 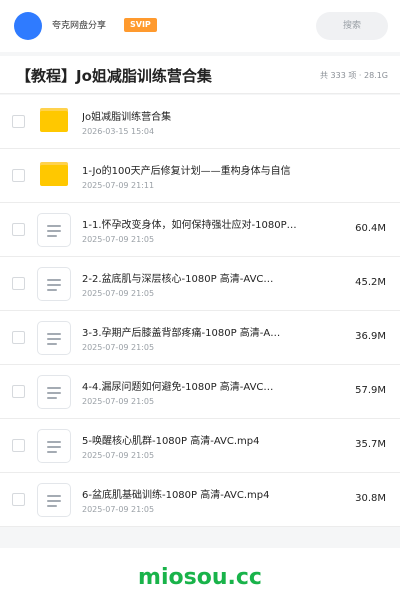 I want to click on item-size: 45.2M, so click(x=370, y=282).